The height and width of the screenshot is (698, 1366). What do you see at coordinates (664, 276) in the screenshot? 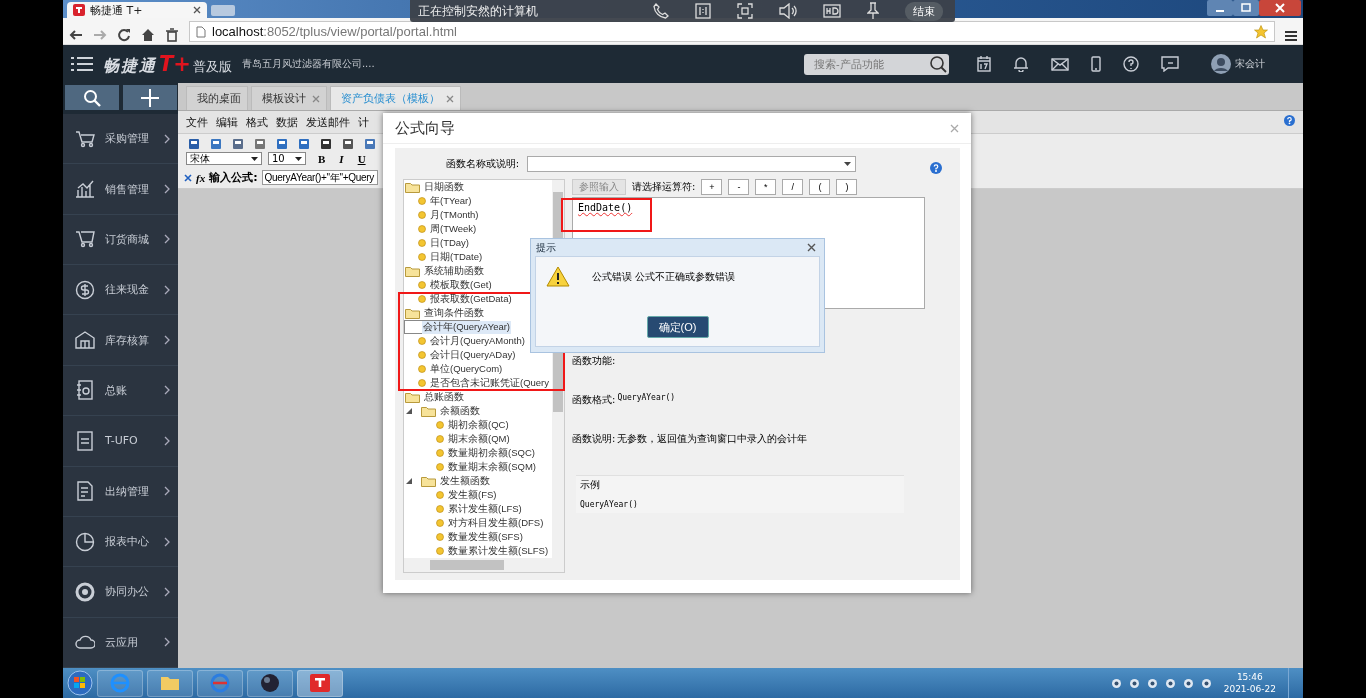
I see `alert-message: 公式错误 公式不正确或参数错误` at bounding box center [664, 276].